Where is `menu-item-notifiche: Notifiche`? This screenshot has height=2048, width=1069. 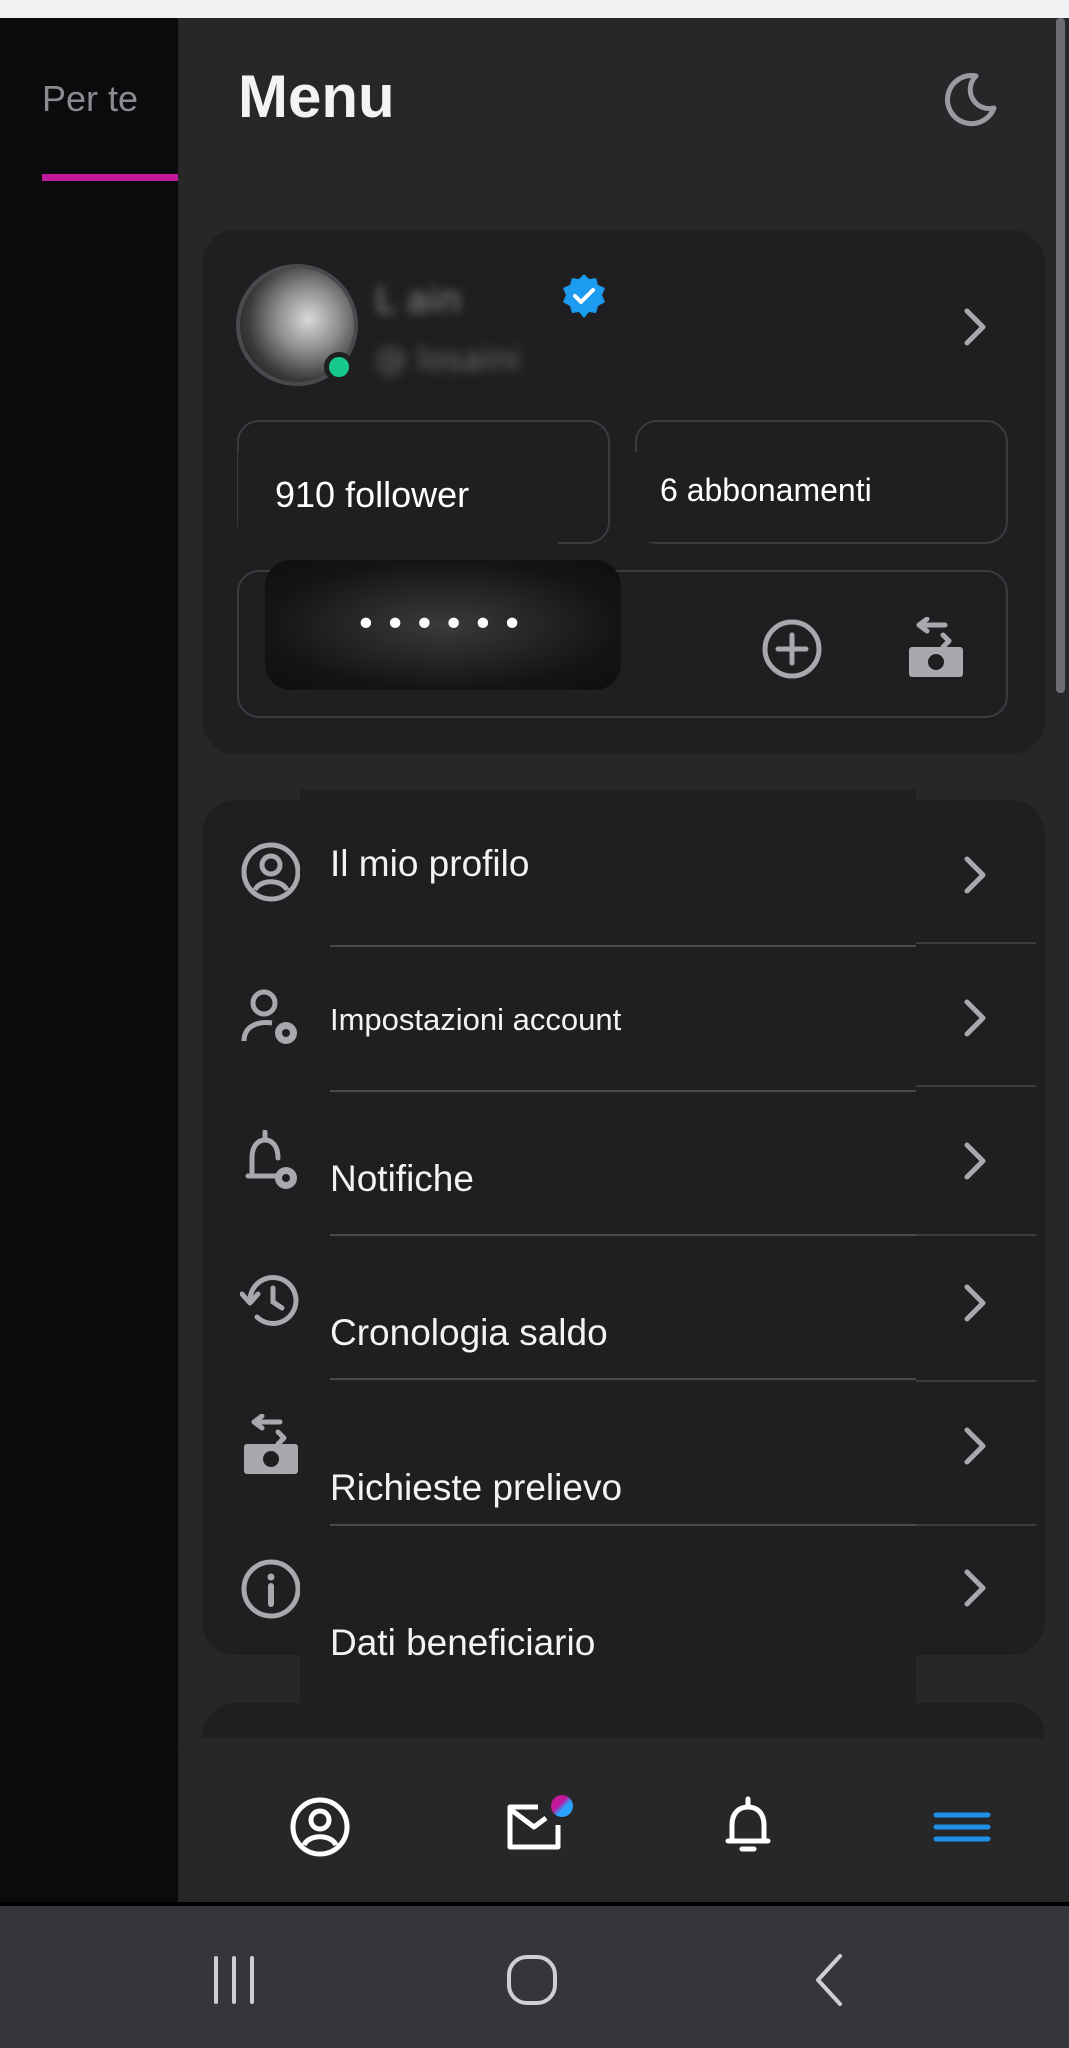 menu-item-notifiche: Notifiche is located at coordinates (402, 1179).